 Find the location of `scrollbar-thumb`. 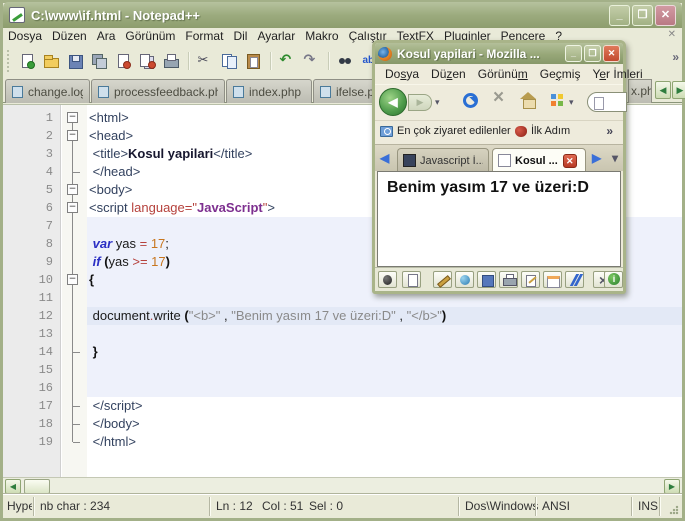

scrollbar-thumb is located at coordinates (37, 486).